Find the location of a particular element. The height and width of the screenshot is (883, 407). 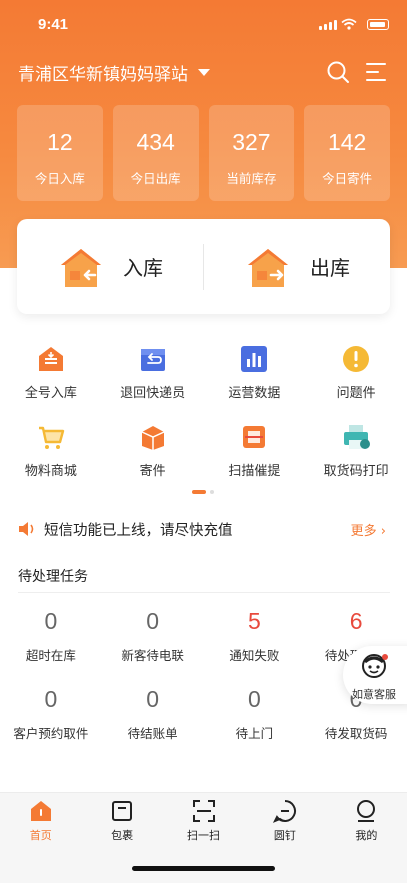

stat-label: 今日入库 is located at coordinates (59, 178).